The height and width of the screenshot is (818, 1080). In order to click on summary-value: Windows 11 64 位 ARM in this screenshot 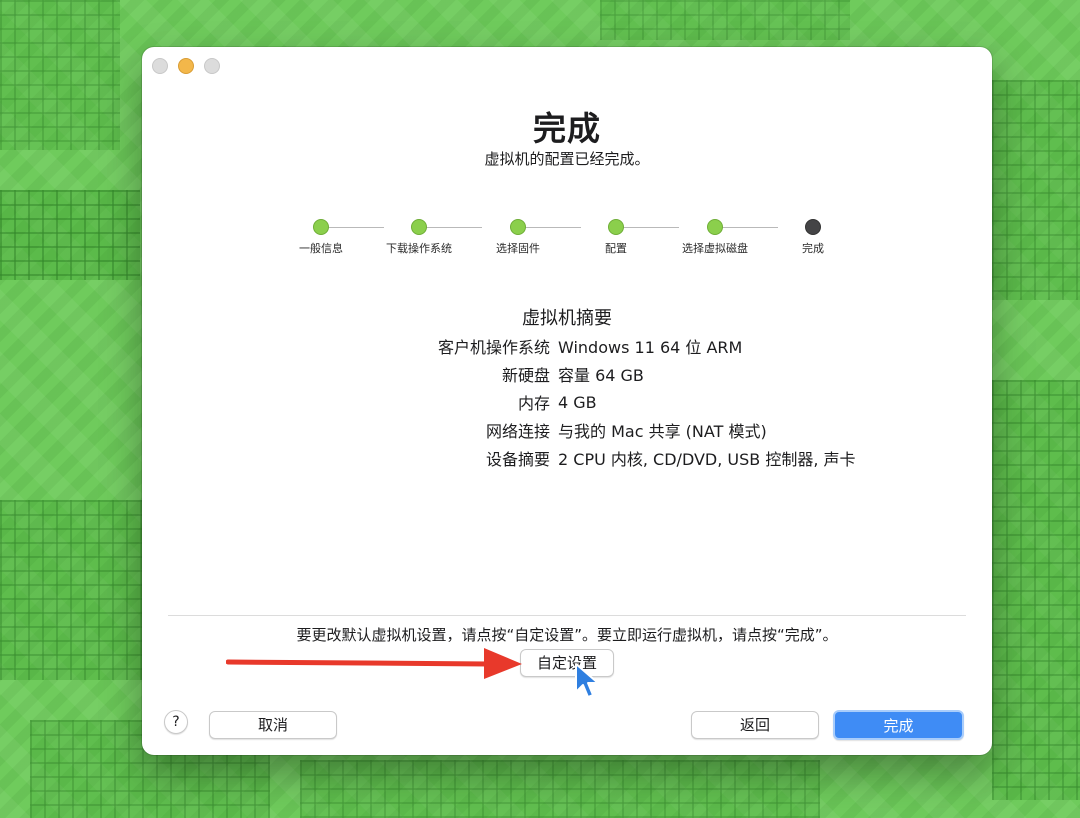, I will do `click(650, 347)`.